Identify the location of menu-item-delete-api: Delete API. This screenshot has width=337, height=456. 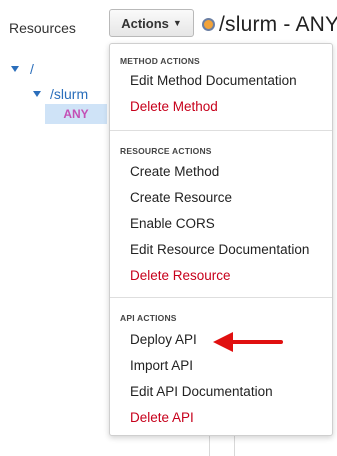
(162, 417).